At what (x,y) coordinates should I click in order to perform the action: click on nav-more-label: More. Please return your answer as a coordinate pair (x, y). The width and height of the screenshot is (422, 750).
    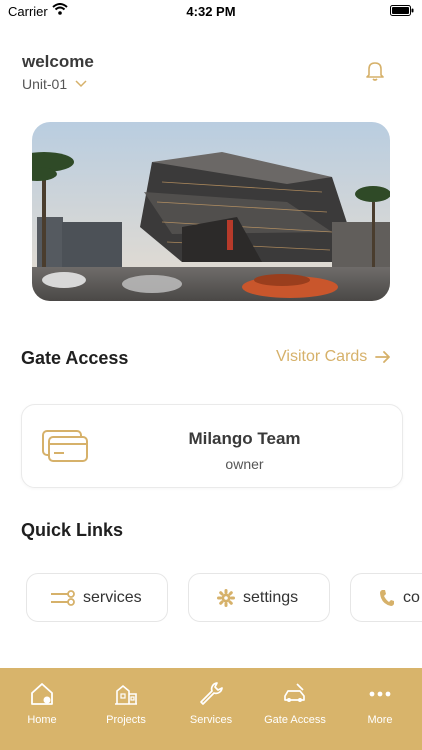
    Looking at the image, I should click on (380, 720).